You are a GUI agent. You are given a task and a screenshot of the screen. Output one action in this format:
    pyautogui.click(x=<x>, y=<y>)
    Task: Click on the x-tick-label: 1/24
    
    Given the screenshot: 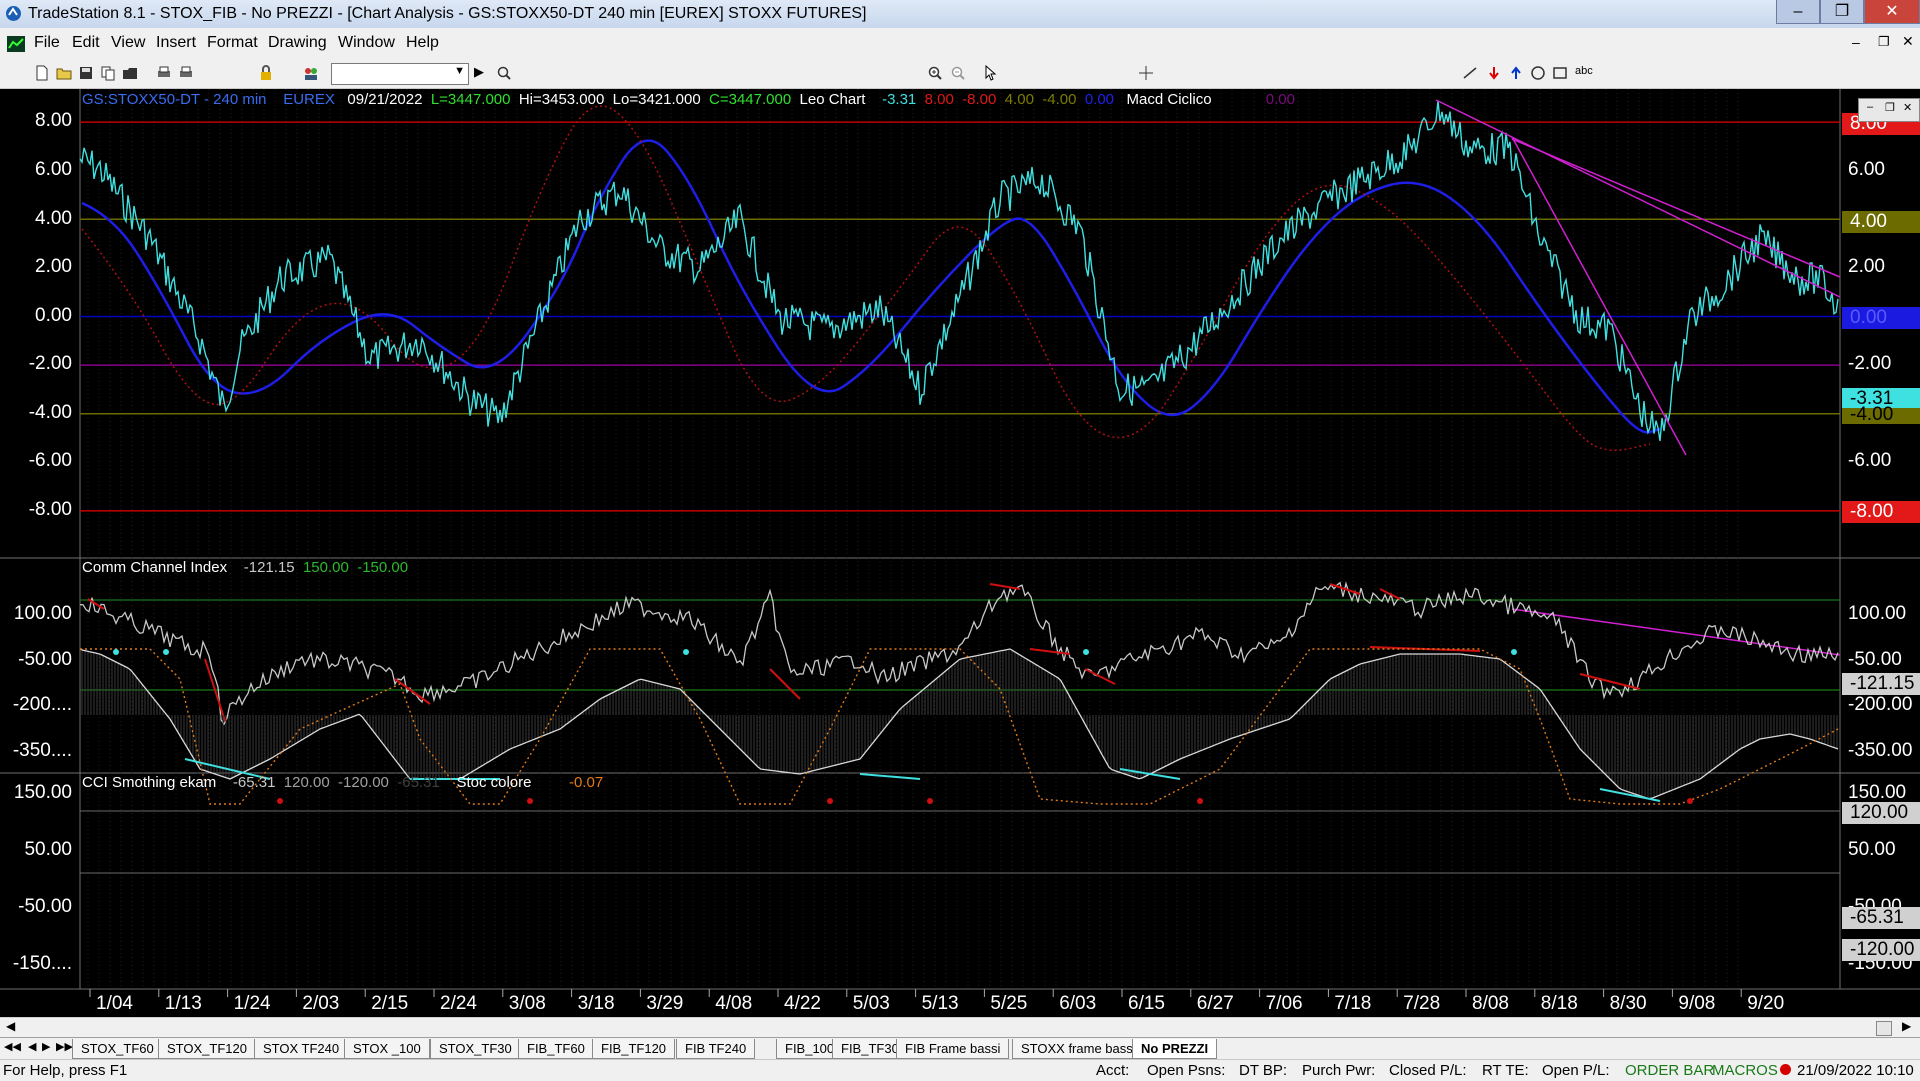 What is the action you would take?
    pyautogui.click(x=252, y=1003)
    